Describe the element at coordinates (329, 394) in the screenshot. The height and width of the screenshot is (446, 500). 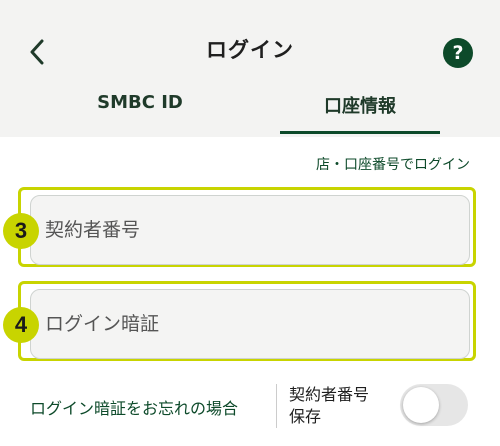
I see `save-label-line1: 契約者番号` at that location.